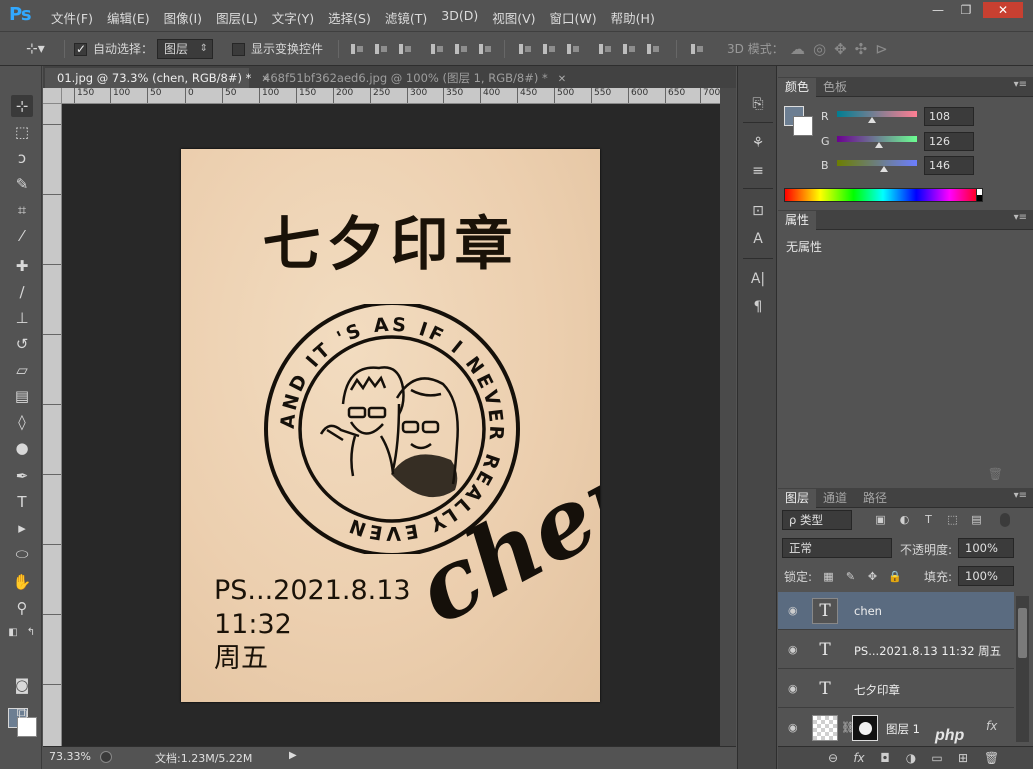  What do you see at coordinates (22, 158) in the screenshot?
I see `lasso-tool-icon: ↄ` at bounding box center [22, 158].